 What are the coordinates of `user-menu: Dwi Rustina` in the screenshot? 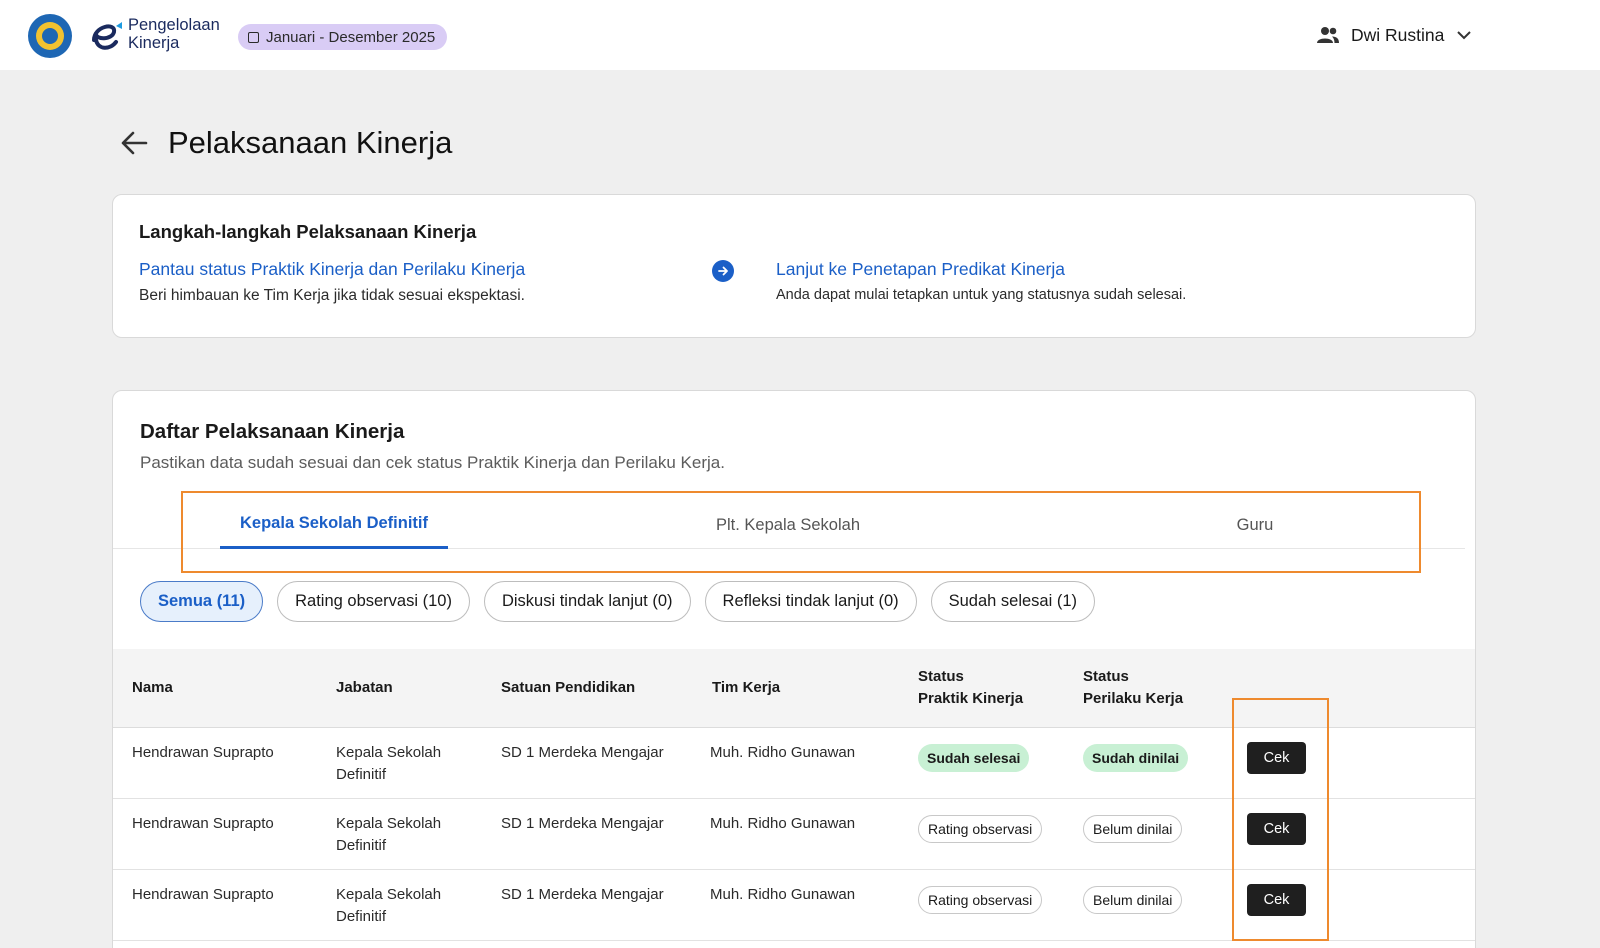 It's located at (1394, 35).